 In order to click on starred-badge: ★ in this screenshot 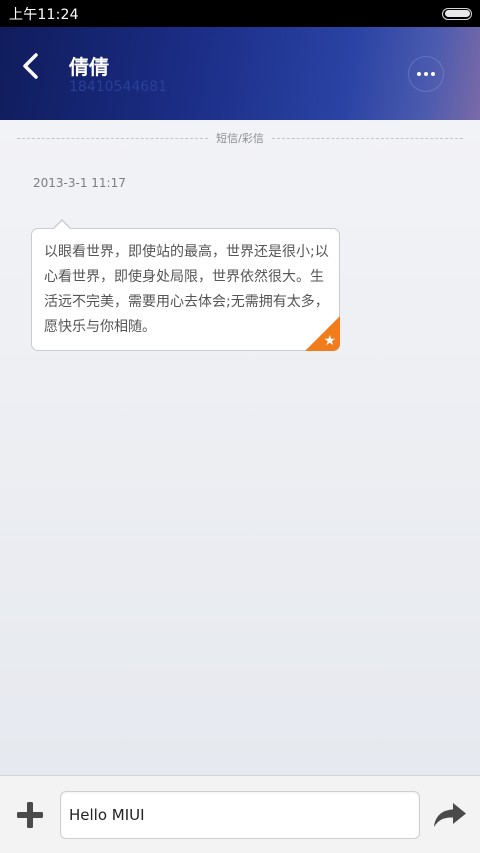, I will do `click(322, 333)`.